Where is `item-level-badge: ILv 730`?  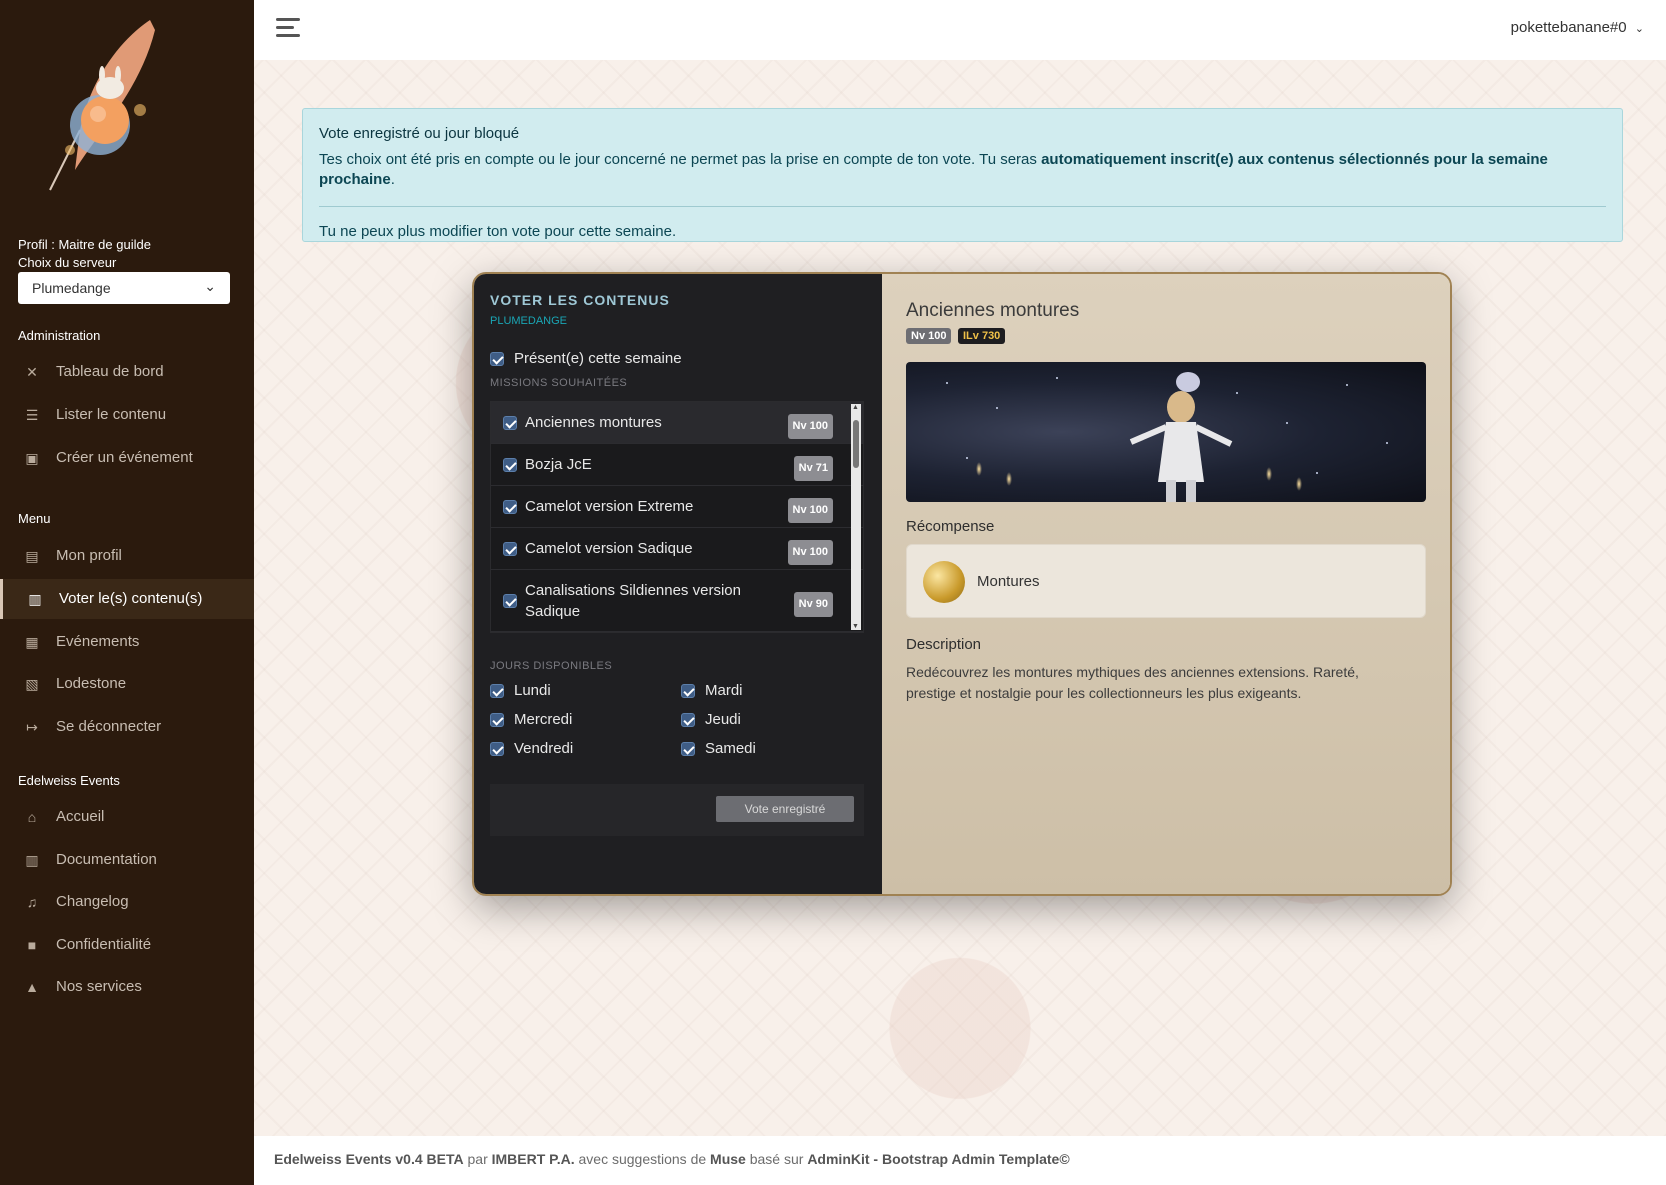
item-level-badge: ILv 730 is located at coordinates (982, 336).